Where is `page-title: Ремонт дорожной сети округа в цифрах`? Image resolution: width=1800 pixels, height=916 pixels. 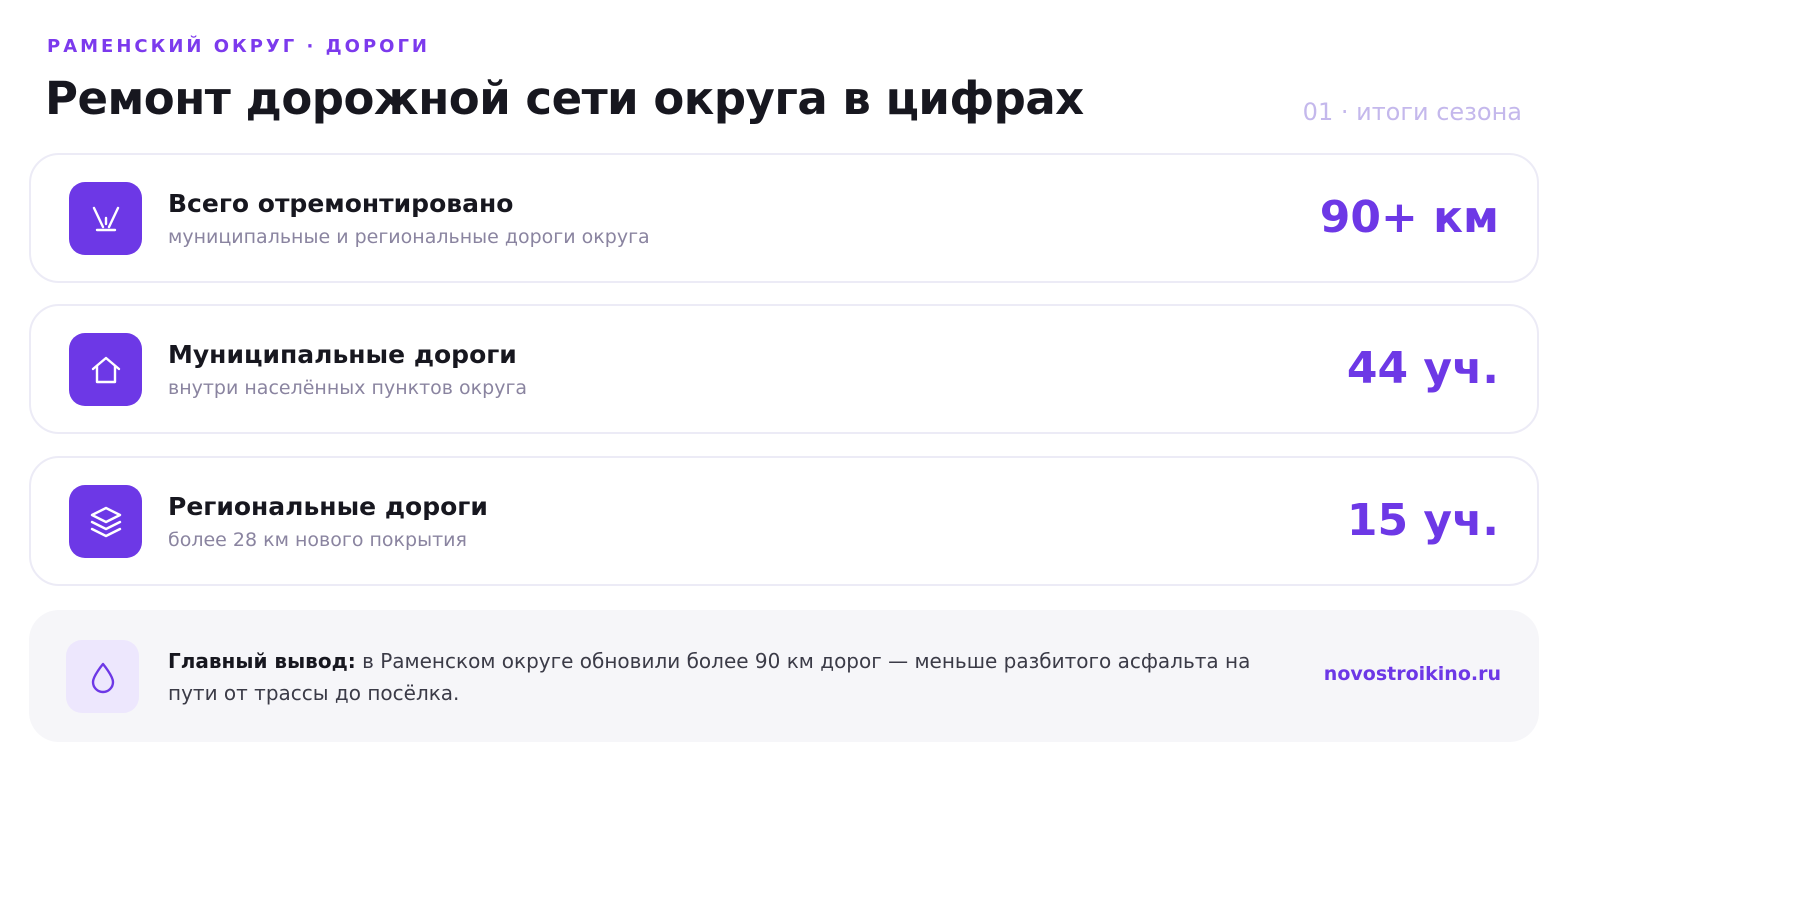 page-title: Ремонт дорожной сети округа в цифрах is located at coordinates (564, 98).